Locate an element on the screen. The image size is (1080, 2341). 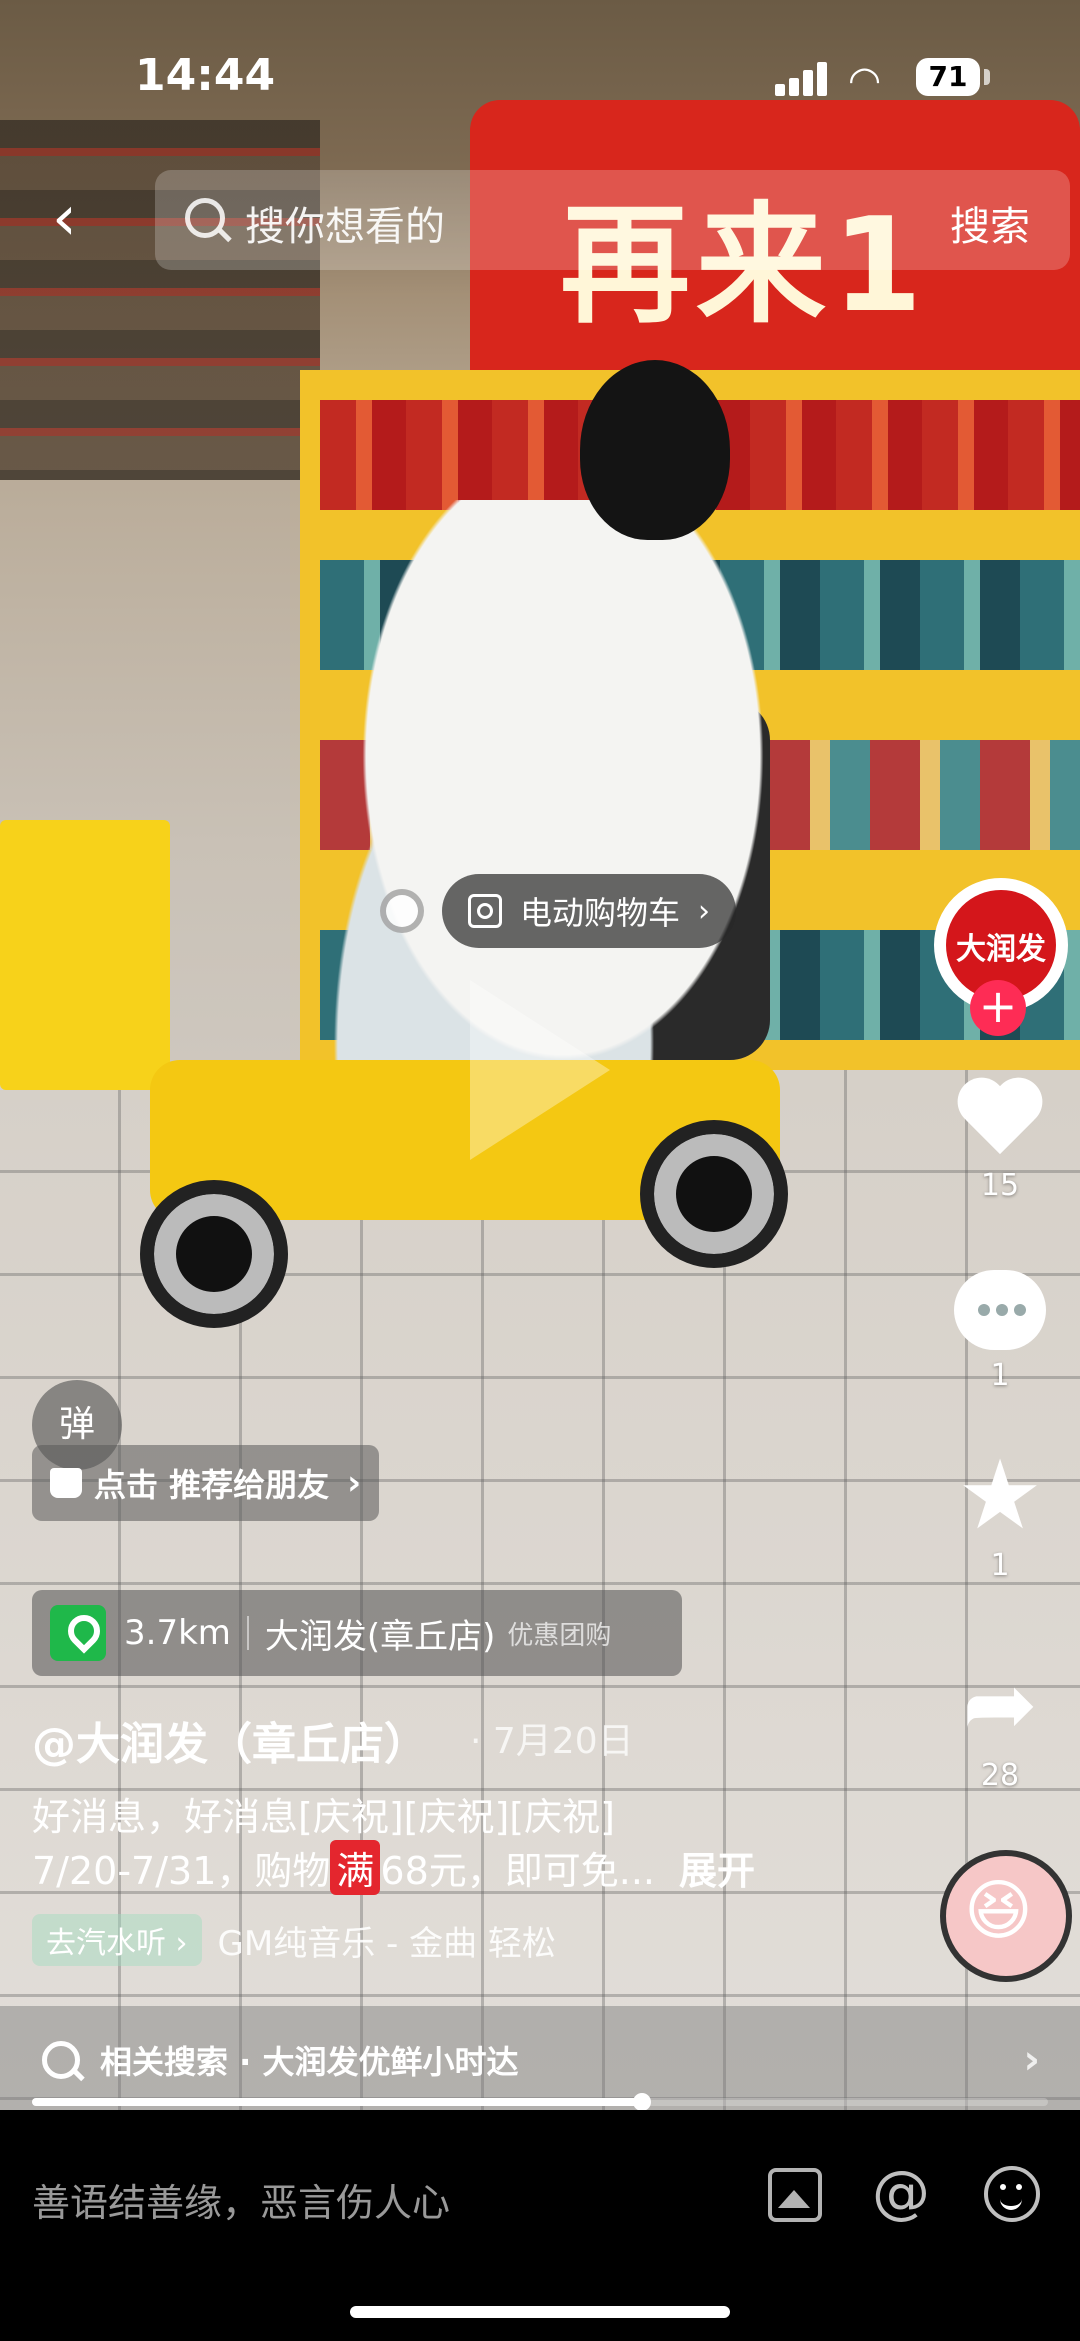
comment-bar: 善语结善缘，恶言伤人心 @ is located at coordinates (540, 2225).